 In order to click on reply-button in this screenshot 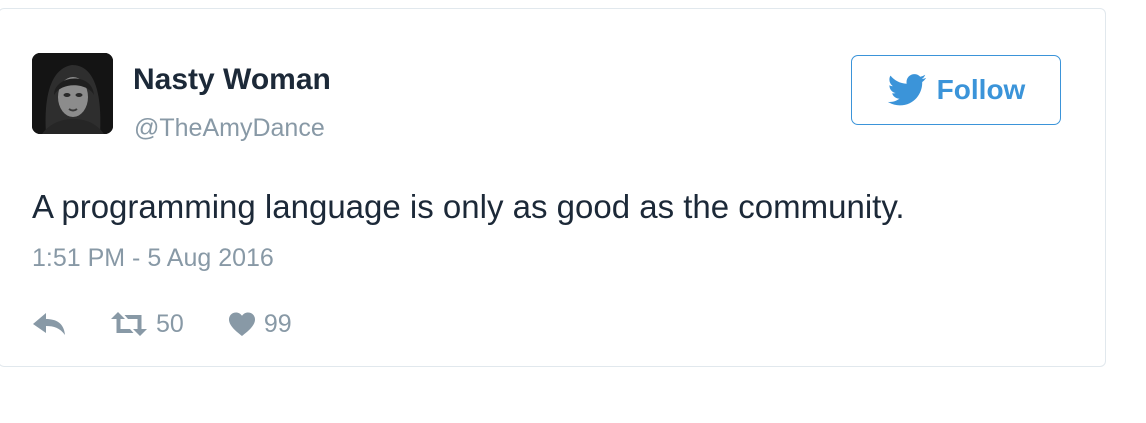, I will do `click(49, 324)`.